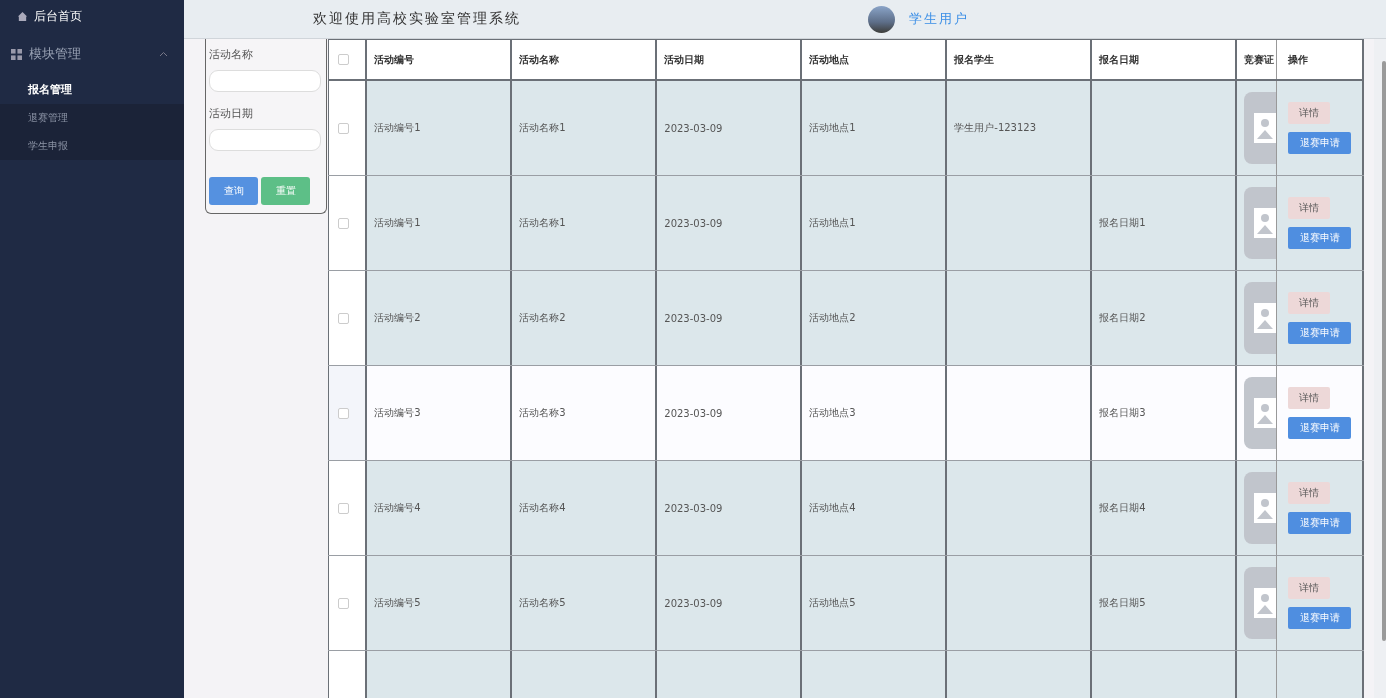  Describe the element at coordinates (881, 19) in the screenshot. I see `avatar-icon` at that location.